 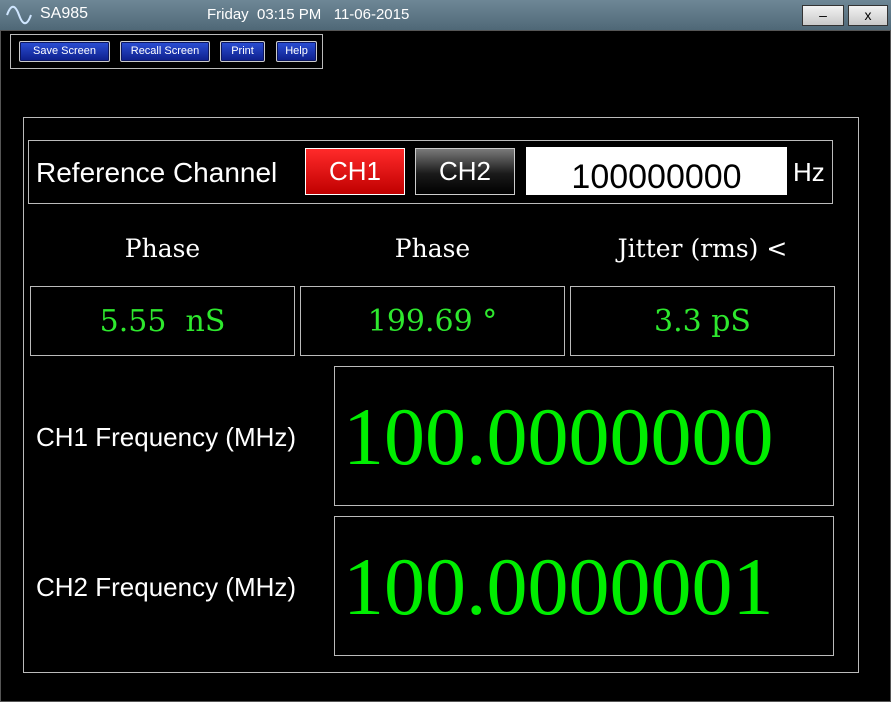 I want to click on app-name: SA985, so click(x=64, y=13).